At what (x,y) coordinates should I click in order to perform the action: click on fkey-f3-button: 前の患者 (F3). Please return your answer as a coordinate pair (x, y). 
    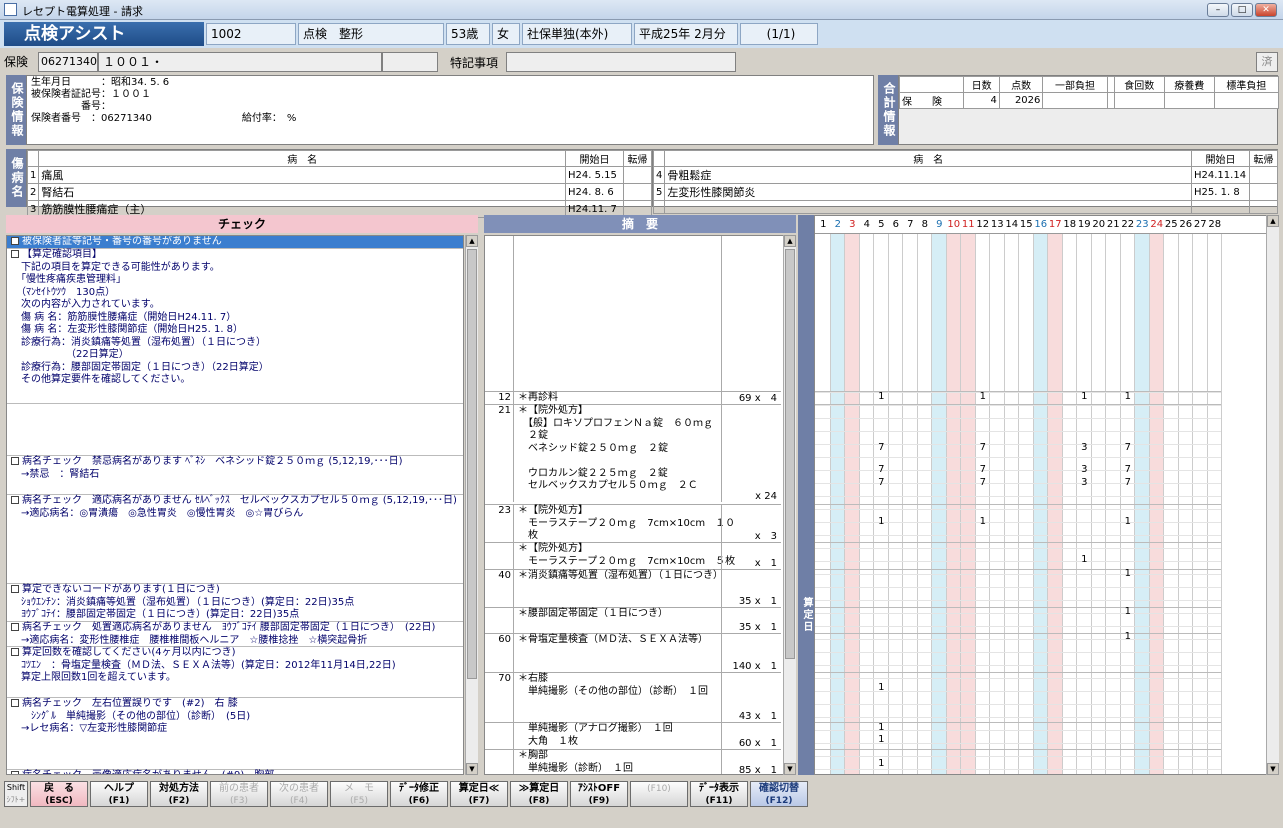
    Looking at the image, I should click on (239, 794).